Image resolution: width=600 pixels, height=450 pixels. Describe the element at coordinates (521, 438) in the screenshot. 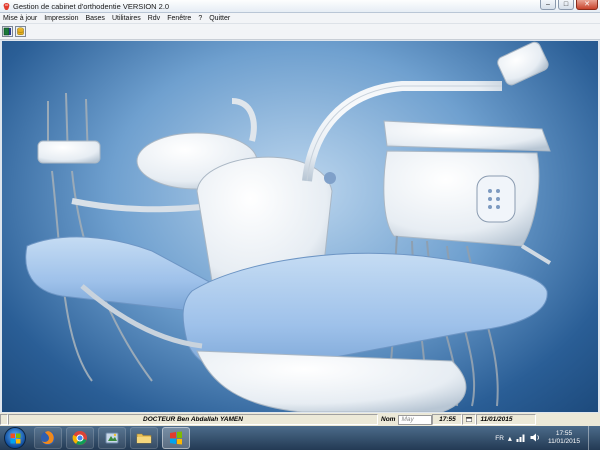

I see `network-icon` at that location.